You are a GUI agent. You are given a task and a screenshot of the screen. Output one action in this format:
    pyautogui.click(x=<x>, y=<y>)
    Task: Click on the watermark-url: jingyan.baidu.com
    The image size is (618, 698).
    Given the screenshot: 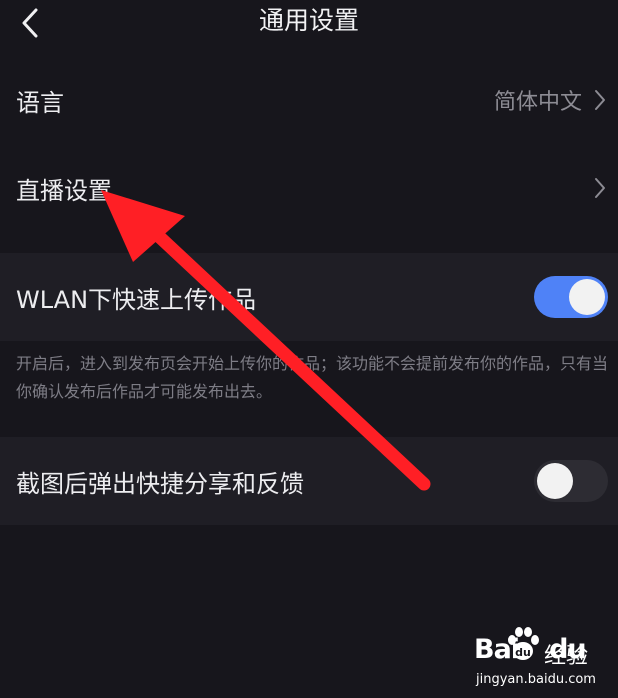 What is the action you would take?
    pyautogui.click(x=536, y=679)
    